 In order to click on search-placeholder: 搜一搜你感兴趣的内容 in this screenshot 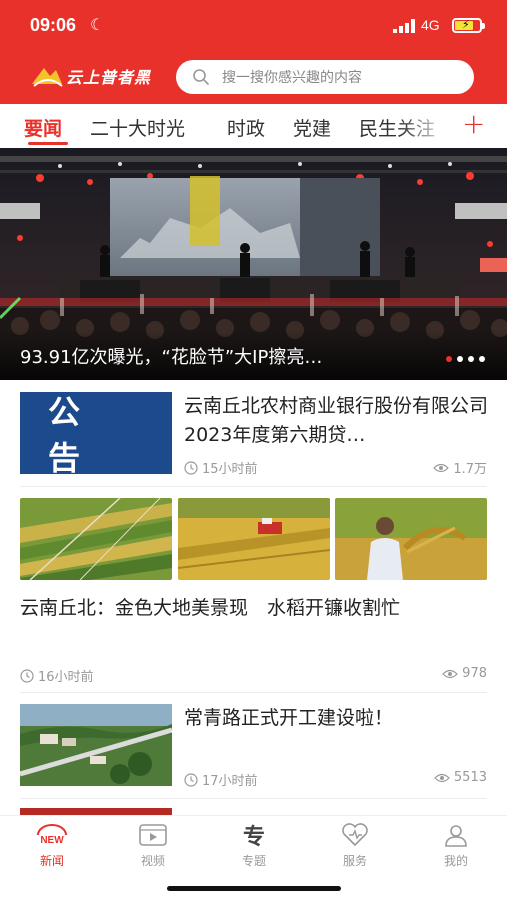, I will do `click(292, 78)`.